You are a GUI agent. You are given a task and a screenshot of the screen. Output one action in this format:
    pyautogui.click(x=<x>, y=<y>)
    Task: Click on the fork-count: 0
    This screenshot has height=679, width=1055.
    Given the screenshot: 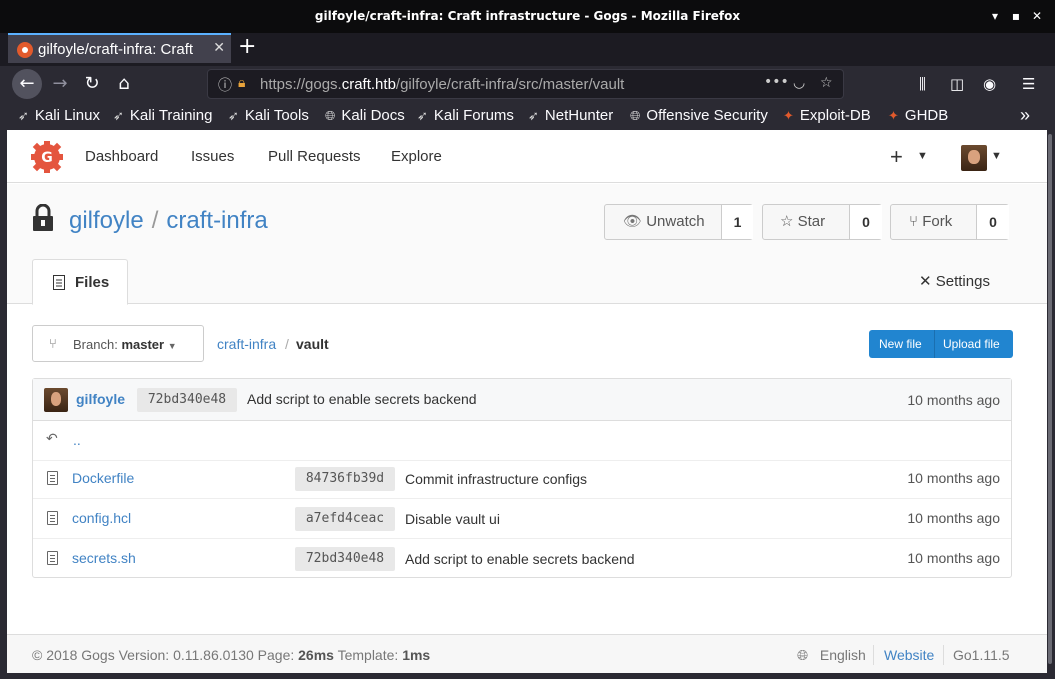 What is the action you would take?
    pyautogui.click(x=992, y=222)
    